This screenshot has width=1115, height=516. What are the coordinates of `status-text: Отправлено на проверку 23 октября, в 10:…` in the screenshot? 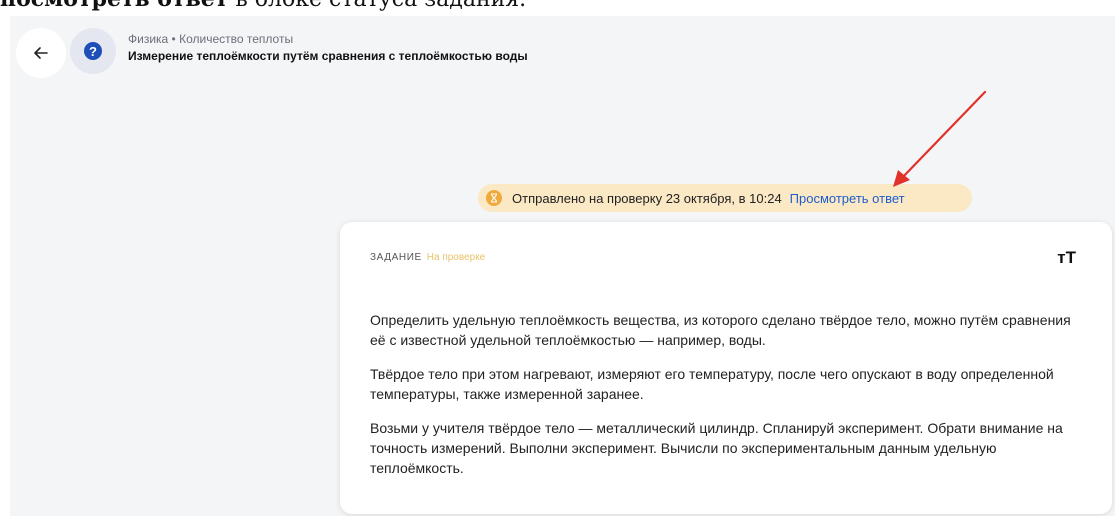 It's located at (647, 198).